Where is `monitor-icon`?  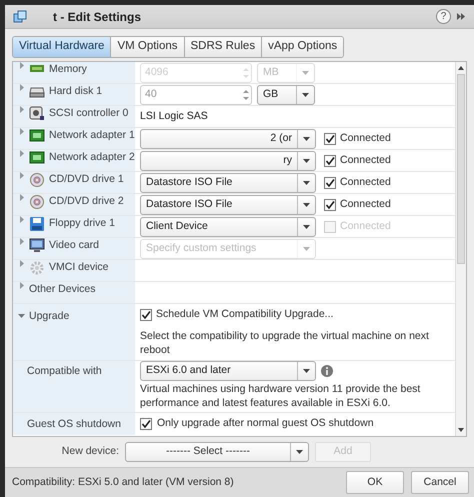
monitor-icon is located at coordinates (37, 246).